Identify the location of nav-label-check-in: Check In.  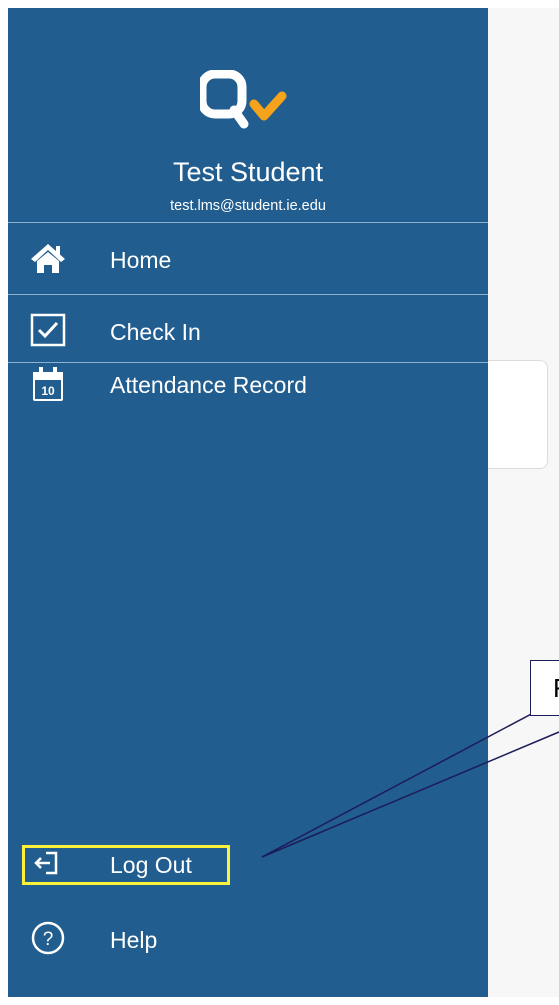
(155, 332).